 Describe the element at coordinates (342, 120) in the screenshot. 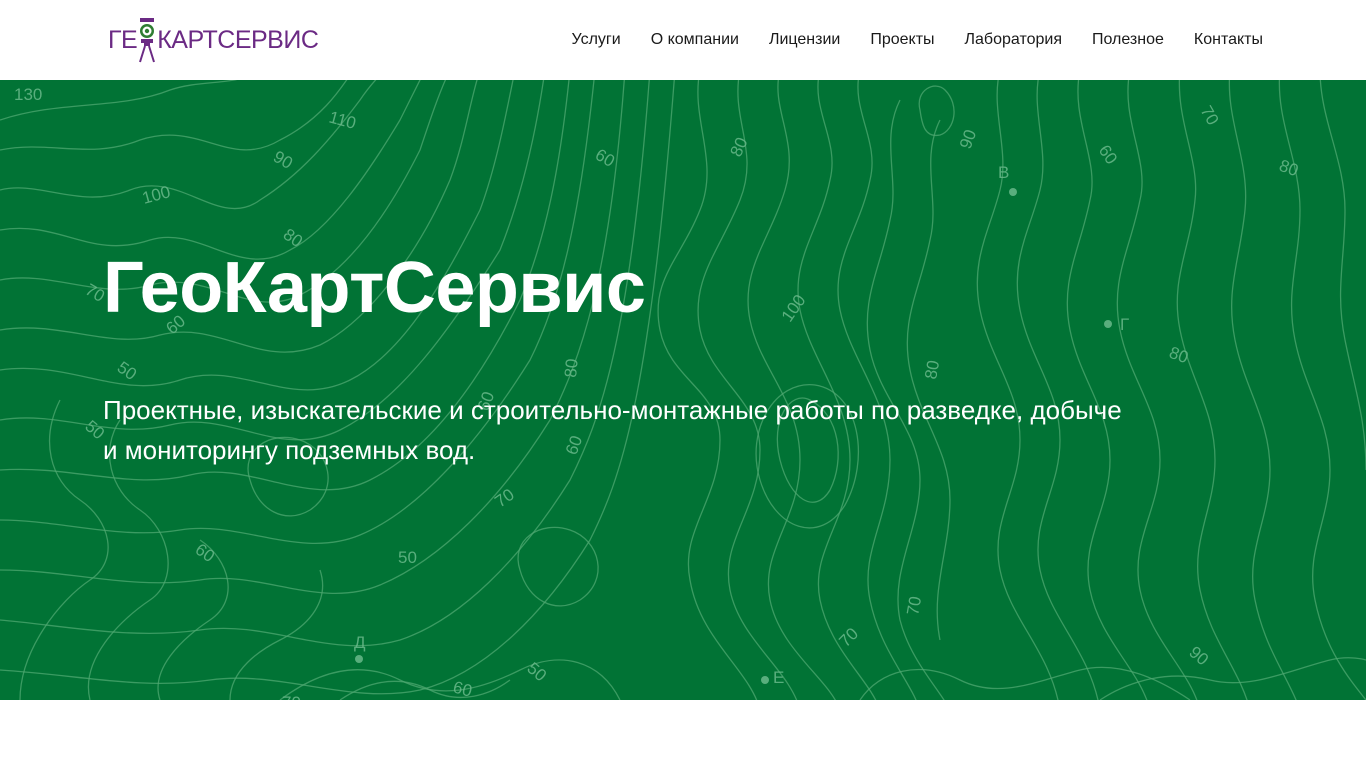

I see `map-label: 110` at that location.